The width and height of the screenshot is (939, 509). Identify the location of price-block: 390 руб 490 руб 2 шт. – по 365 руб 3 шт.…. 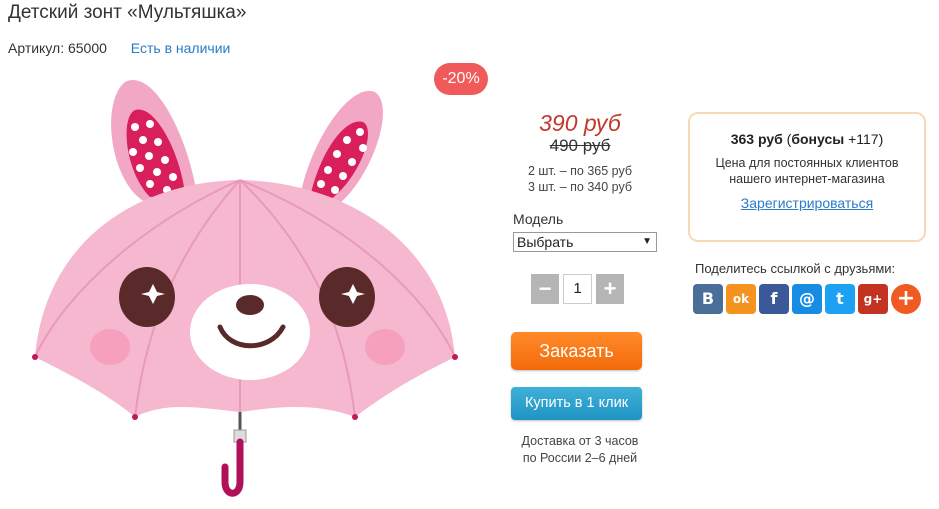
(580, 152).